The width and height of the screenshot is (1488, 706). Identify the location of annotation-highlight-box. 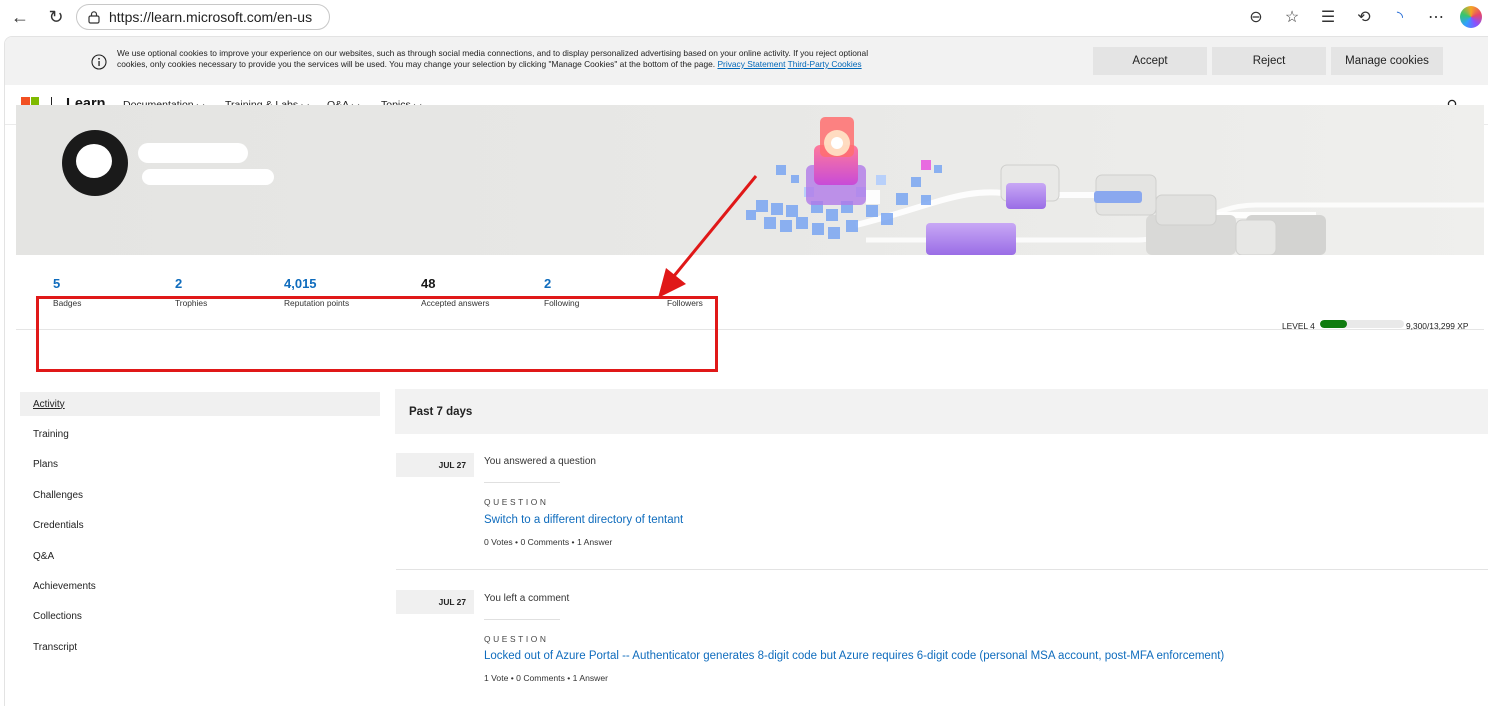
(377, 334).